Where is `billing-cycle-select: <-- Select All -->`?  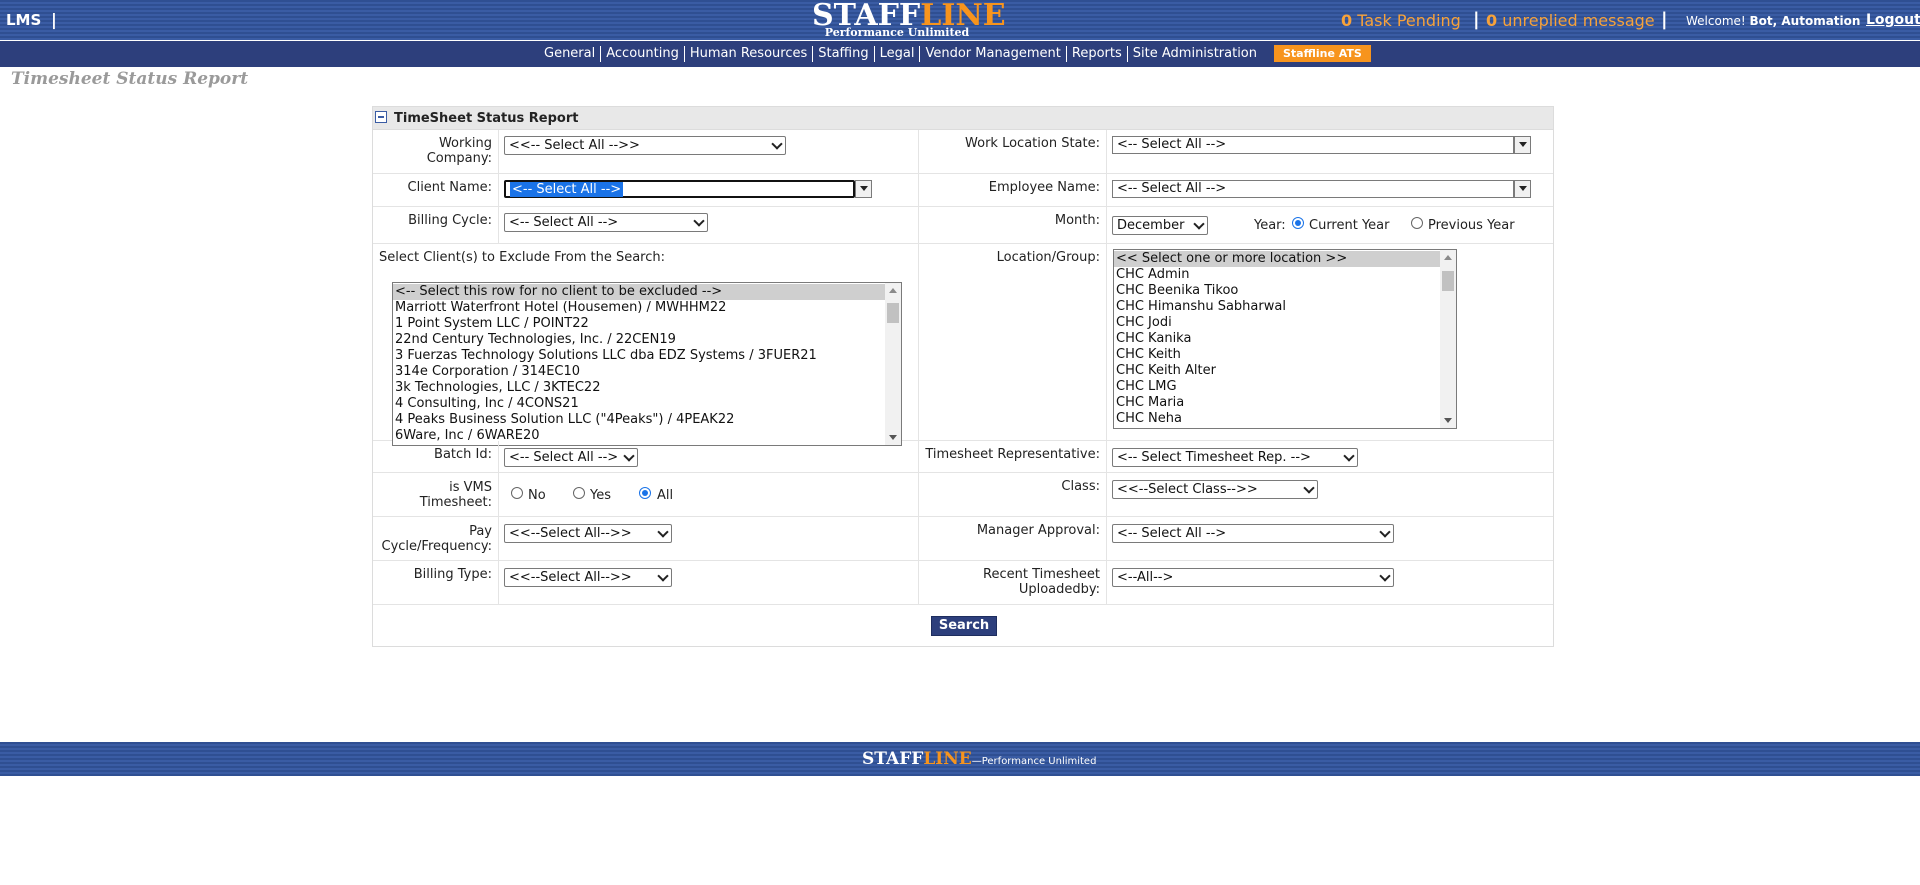 billing-cycle-select: <-- Select All --> is located at coordinates (606, 222).